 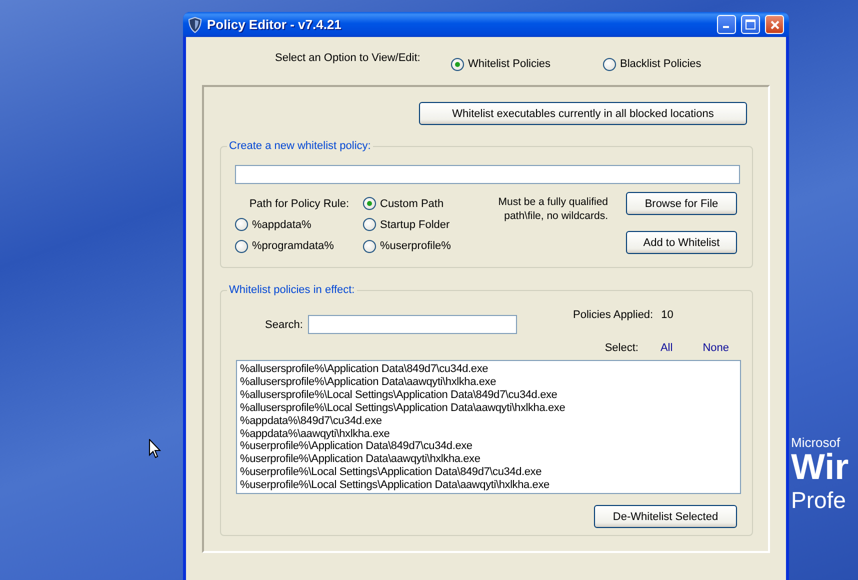 I want to click on close-icon, so click(x=775, y=25).